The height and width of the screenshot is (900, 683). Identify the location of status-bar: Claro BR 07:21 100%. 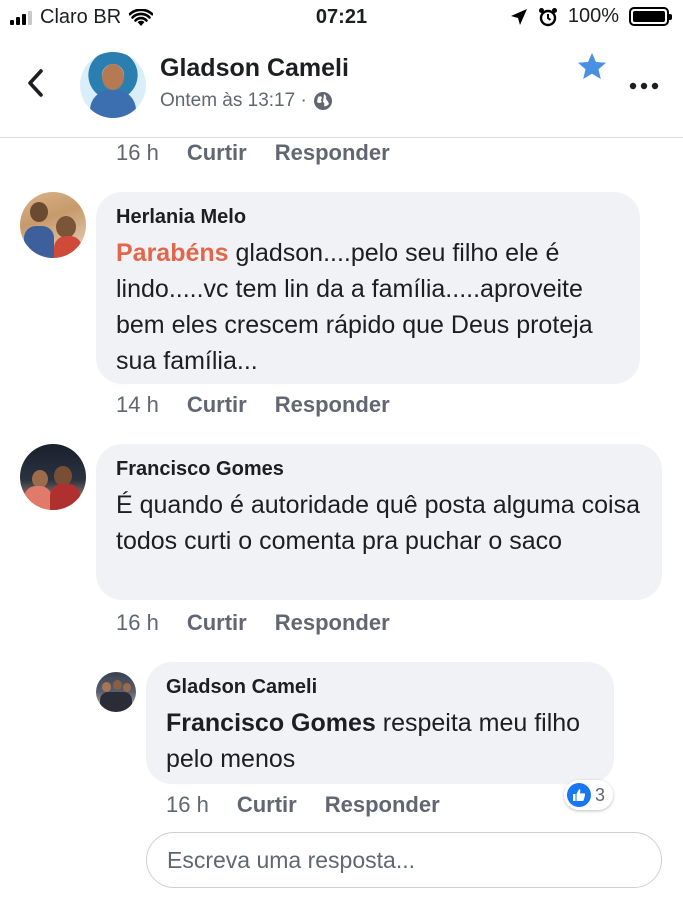
(341, 17).